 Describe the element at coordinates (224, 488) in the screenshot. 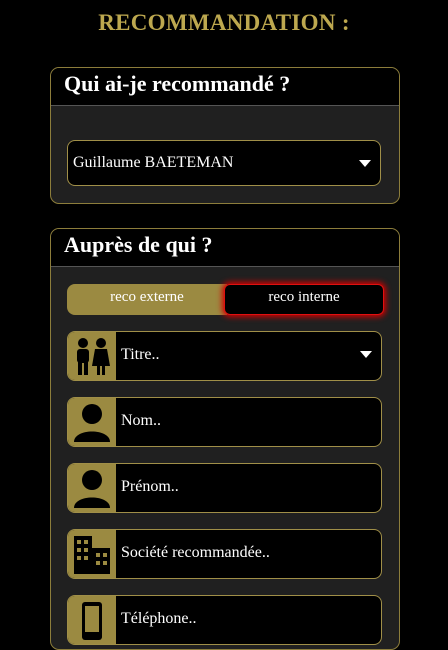

I see `firstname-field: Prénom..` at that location.